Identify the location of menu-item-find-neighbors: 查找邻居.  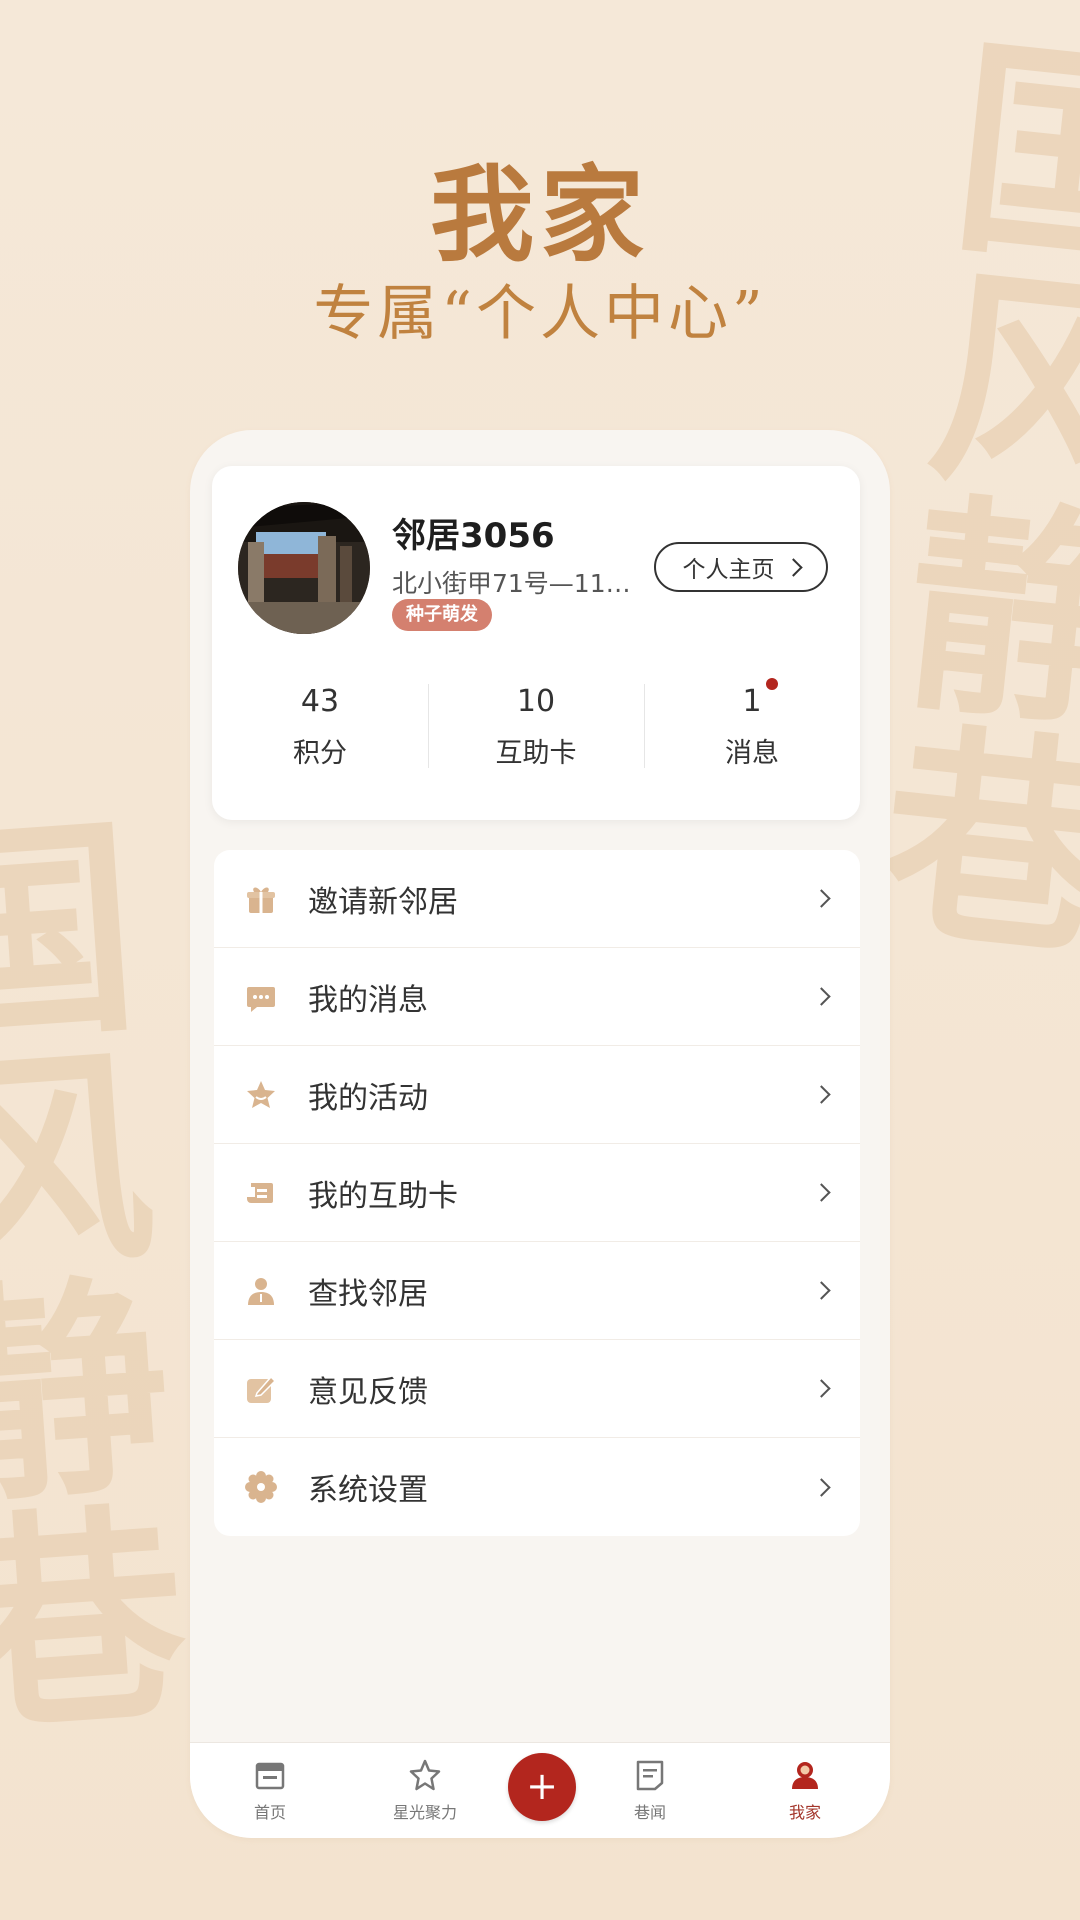
(537, 1291).